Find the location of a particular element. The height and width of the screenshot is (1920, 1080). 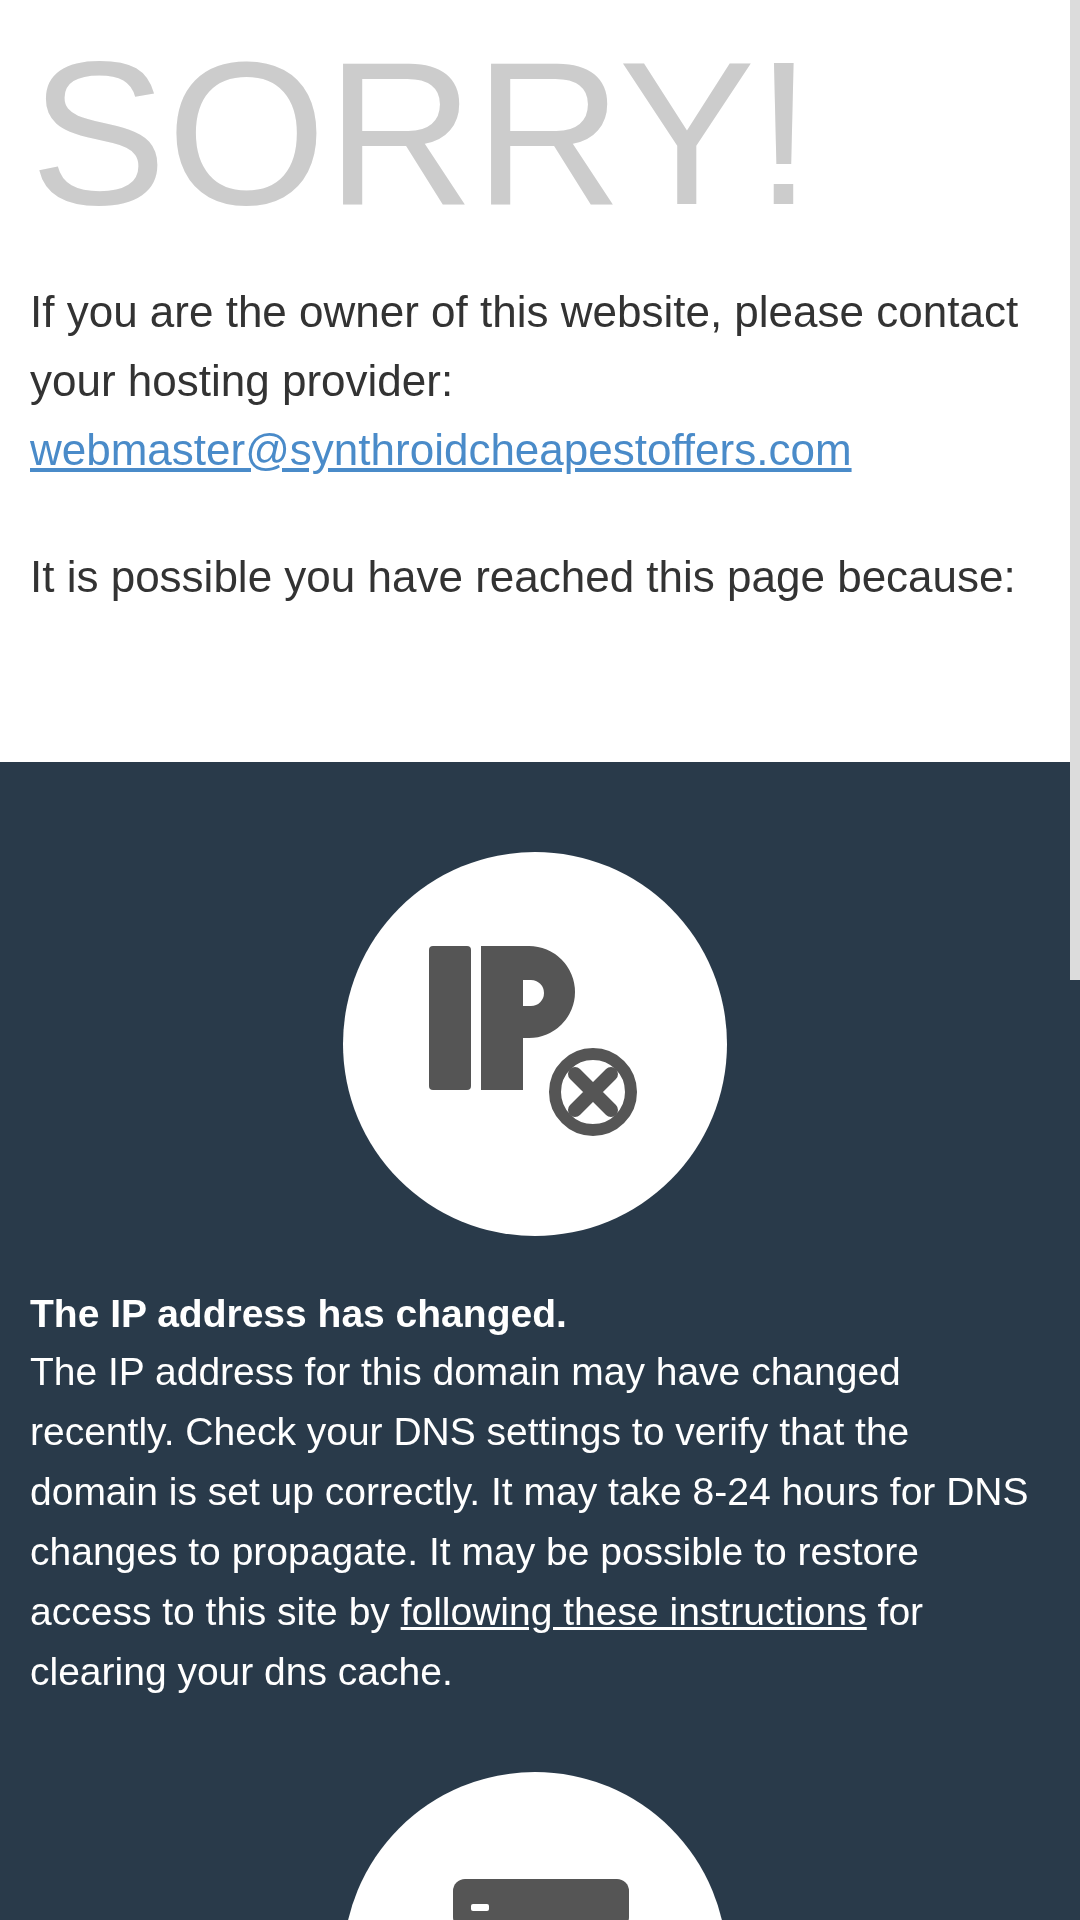

instructions-link: following these instructions is located at coordinates (633, 1611).